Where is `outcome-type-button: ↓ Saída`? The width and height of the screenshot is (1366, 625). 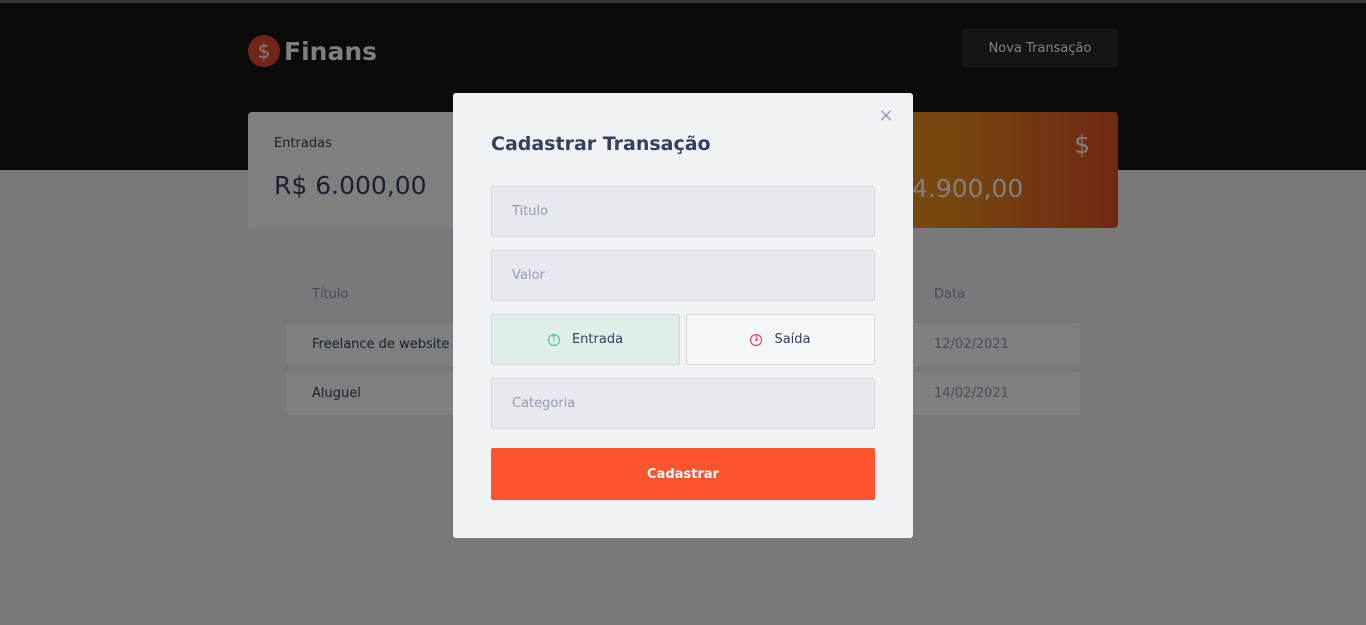 outcome-type-button: ↓ Saída is located at coordinates (780, 339).